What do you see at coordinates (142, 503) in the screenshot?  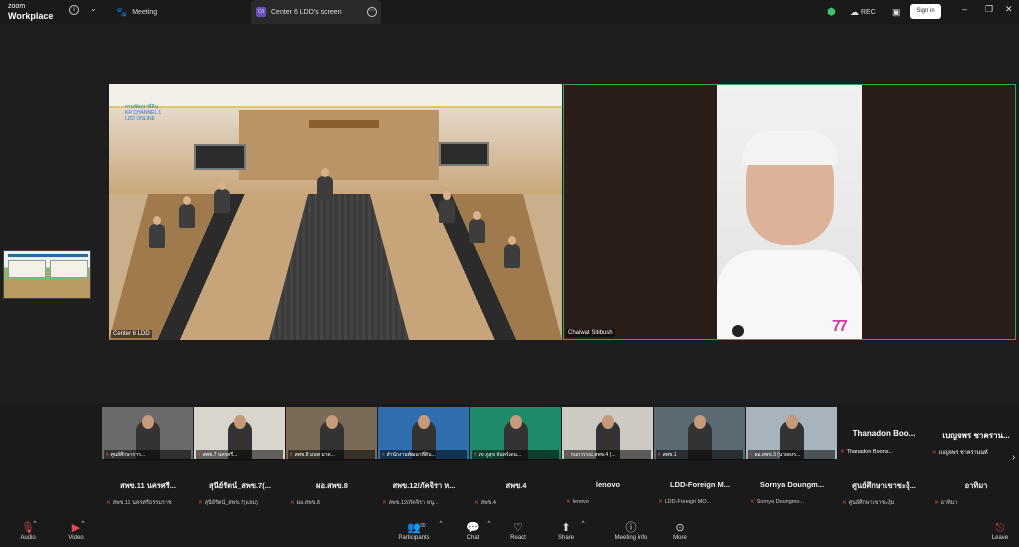 I see `participant-subname-text: สพข.11 นครศรีธรรมราช` at bounding box center [142, 503].